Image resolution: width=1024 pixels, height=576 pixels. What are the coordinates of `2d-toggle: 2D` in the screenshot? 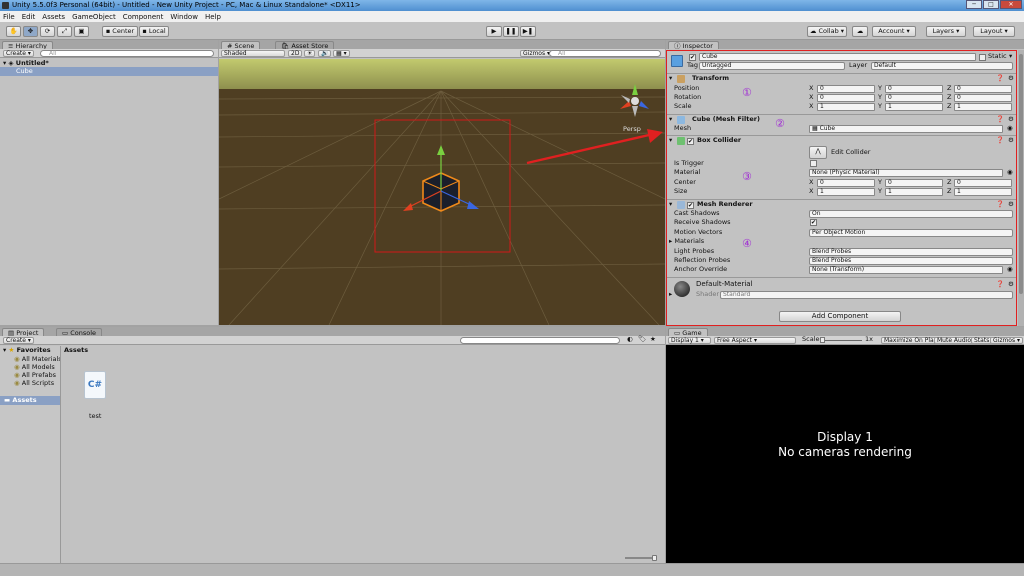 It's located at (295, 53).